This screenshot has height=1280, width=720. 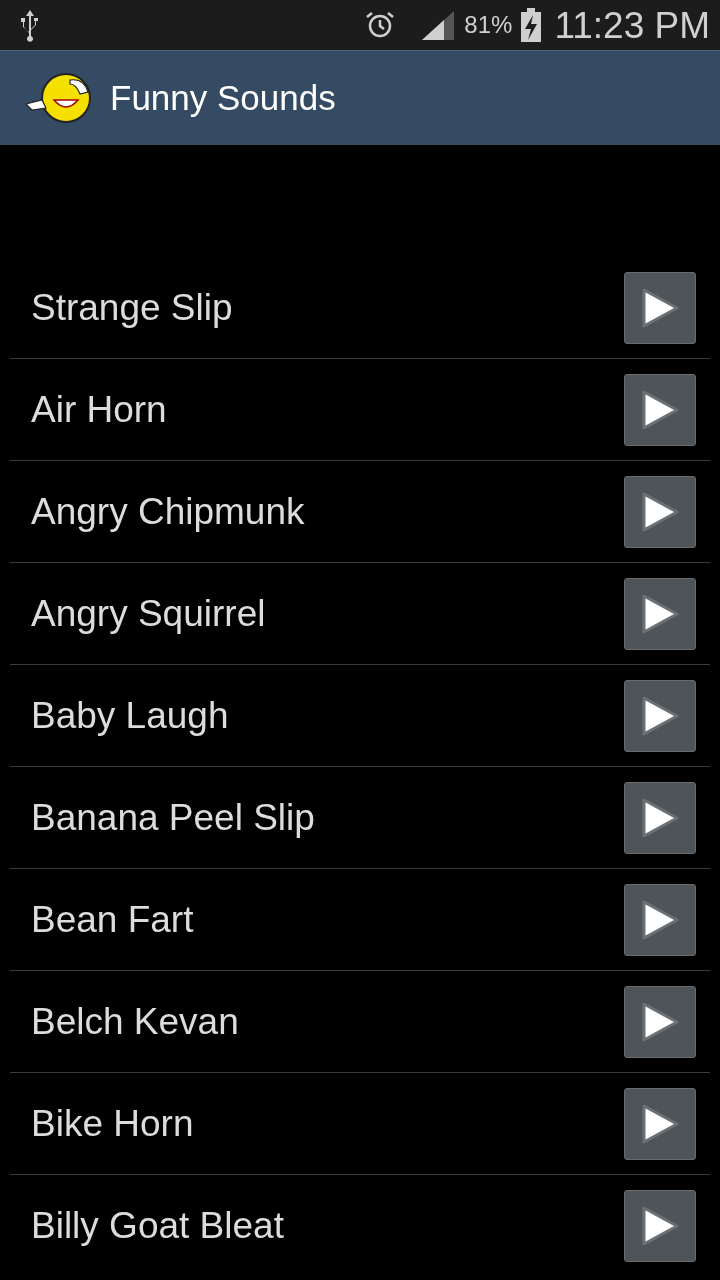 What do you see at coordinates (112, 1123) in the screenshot?
I see `sound-name: Bike Horn` at bounding box center [112, 1123].